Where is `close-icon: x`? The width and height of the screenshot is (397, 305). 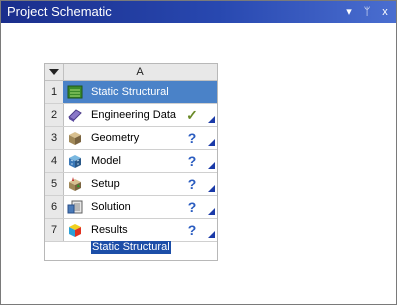 close-icon: x is located at coordinates (385, 12).